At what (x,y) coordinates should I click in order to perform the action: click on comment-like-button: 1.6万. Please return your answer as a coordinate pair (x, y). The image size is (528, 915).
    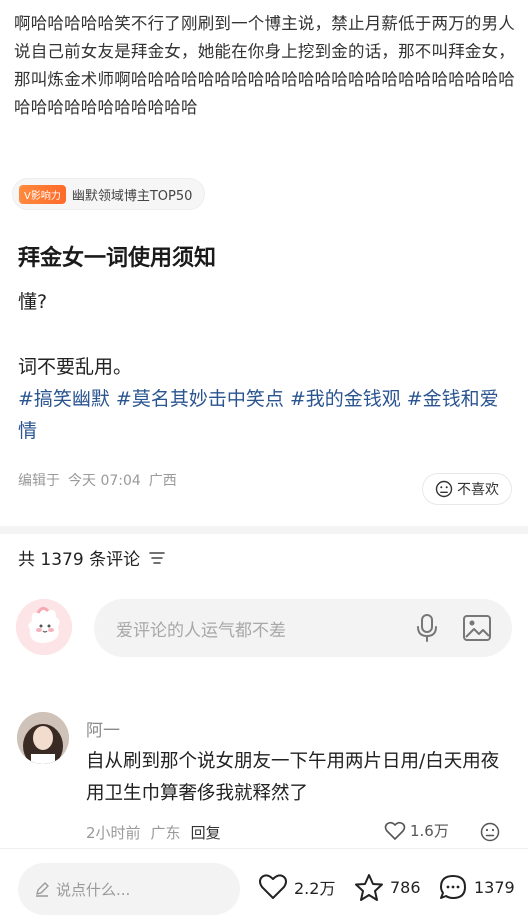
    Looking at the image, I should click on (416, 830).